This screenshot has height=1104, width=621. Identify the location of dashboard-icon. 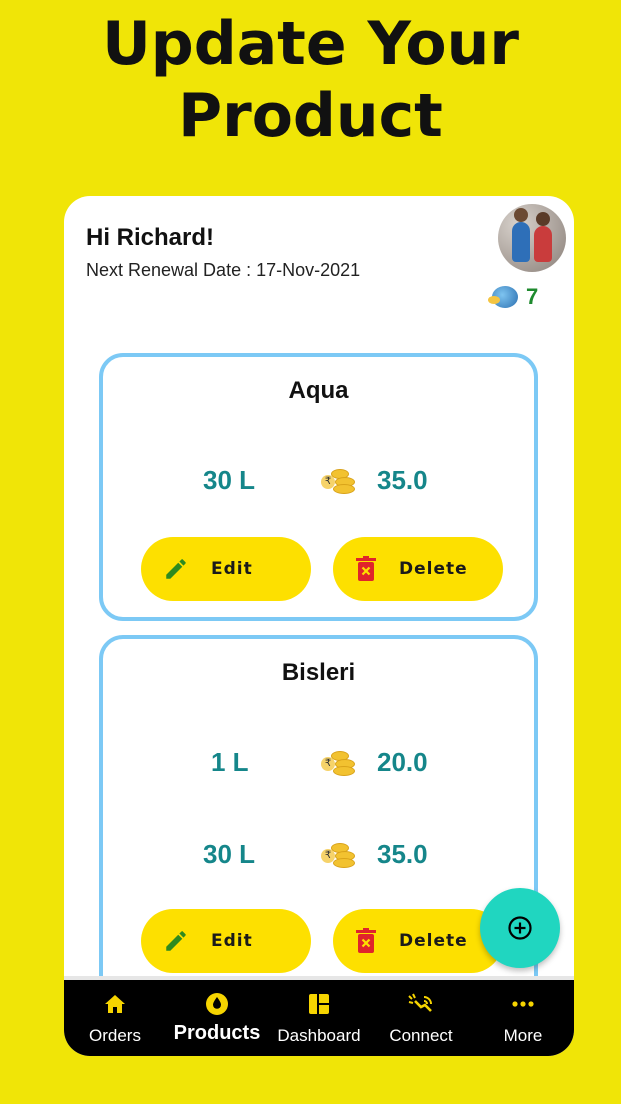
(319, 1004).